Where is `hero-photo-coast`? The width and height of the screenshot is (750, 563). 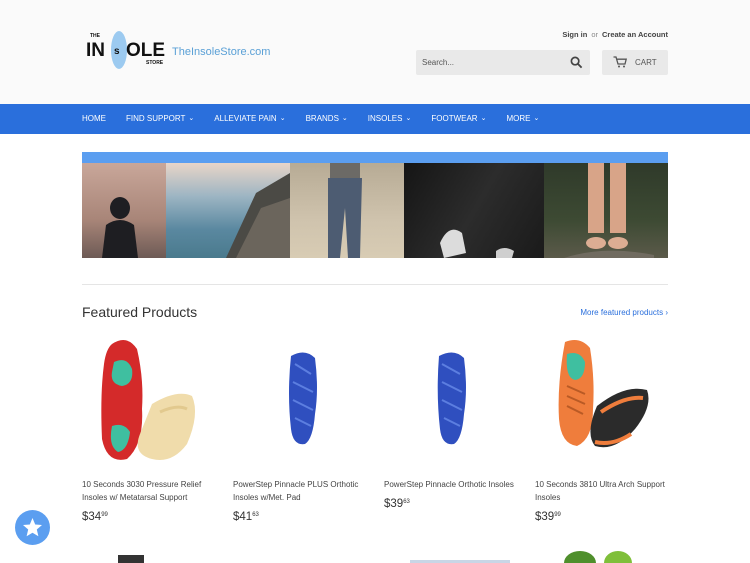 hero-photo-coast is located at coordinates (228, 210).